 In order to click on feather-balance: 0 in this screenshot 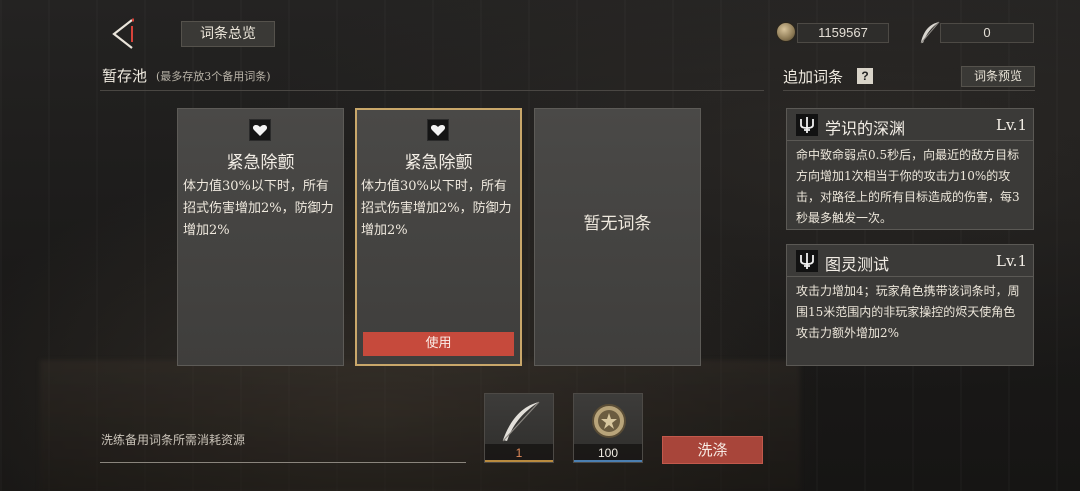, I will do `click(987, 33)`.